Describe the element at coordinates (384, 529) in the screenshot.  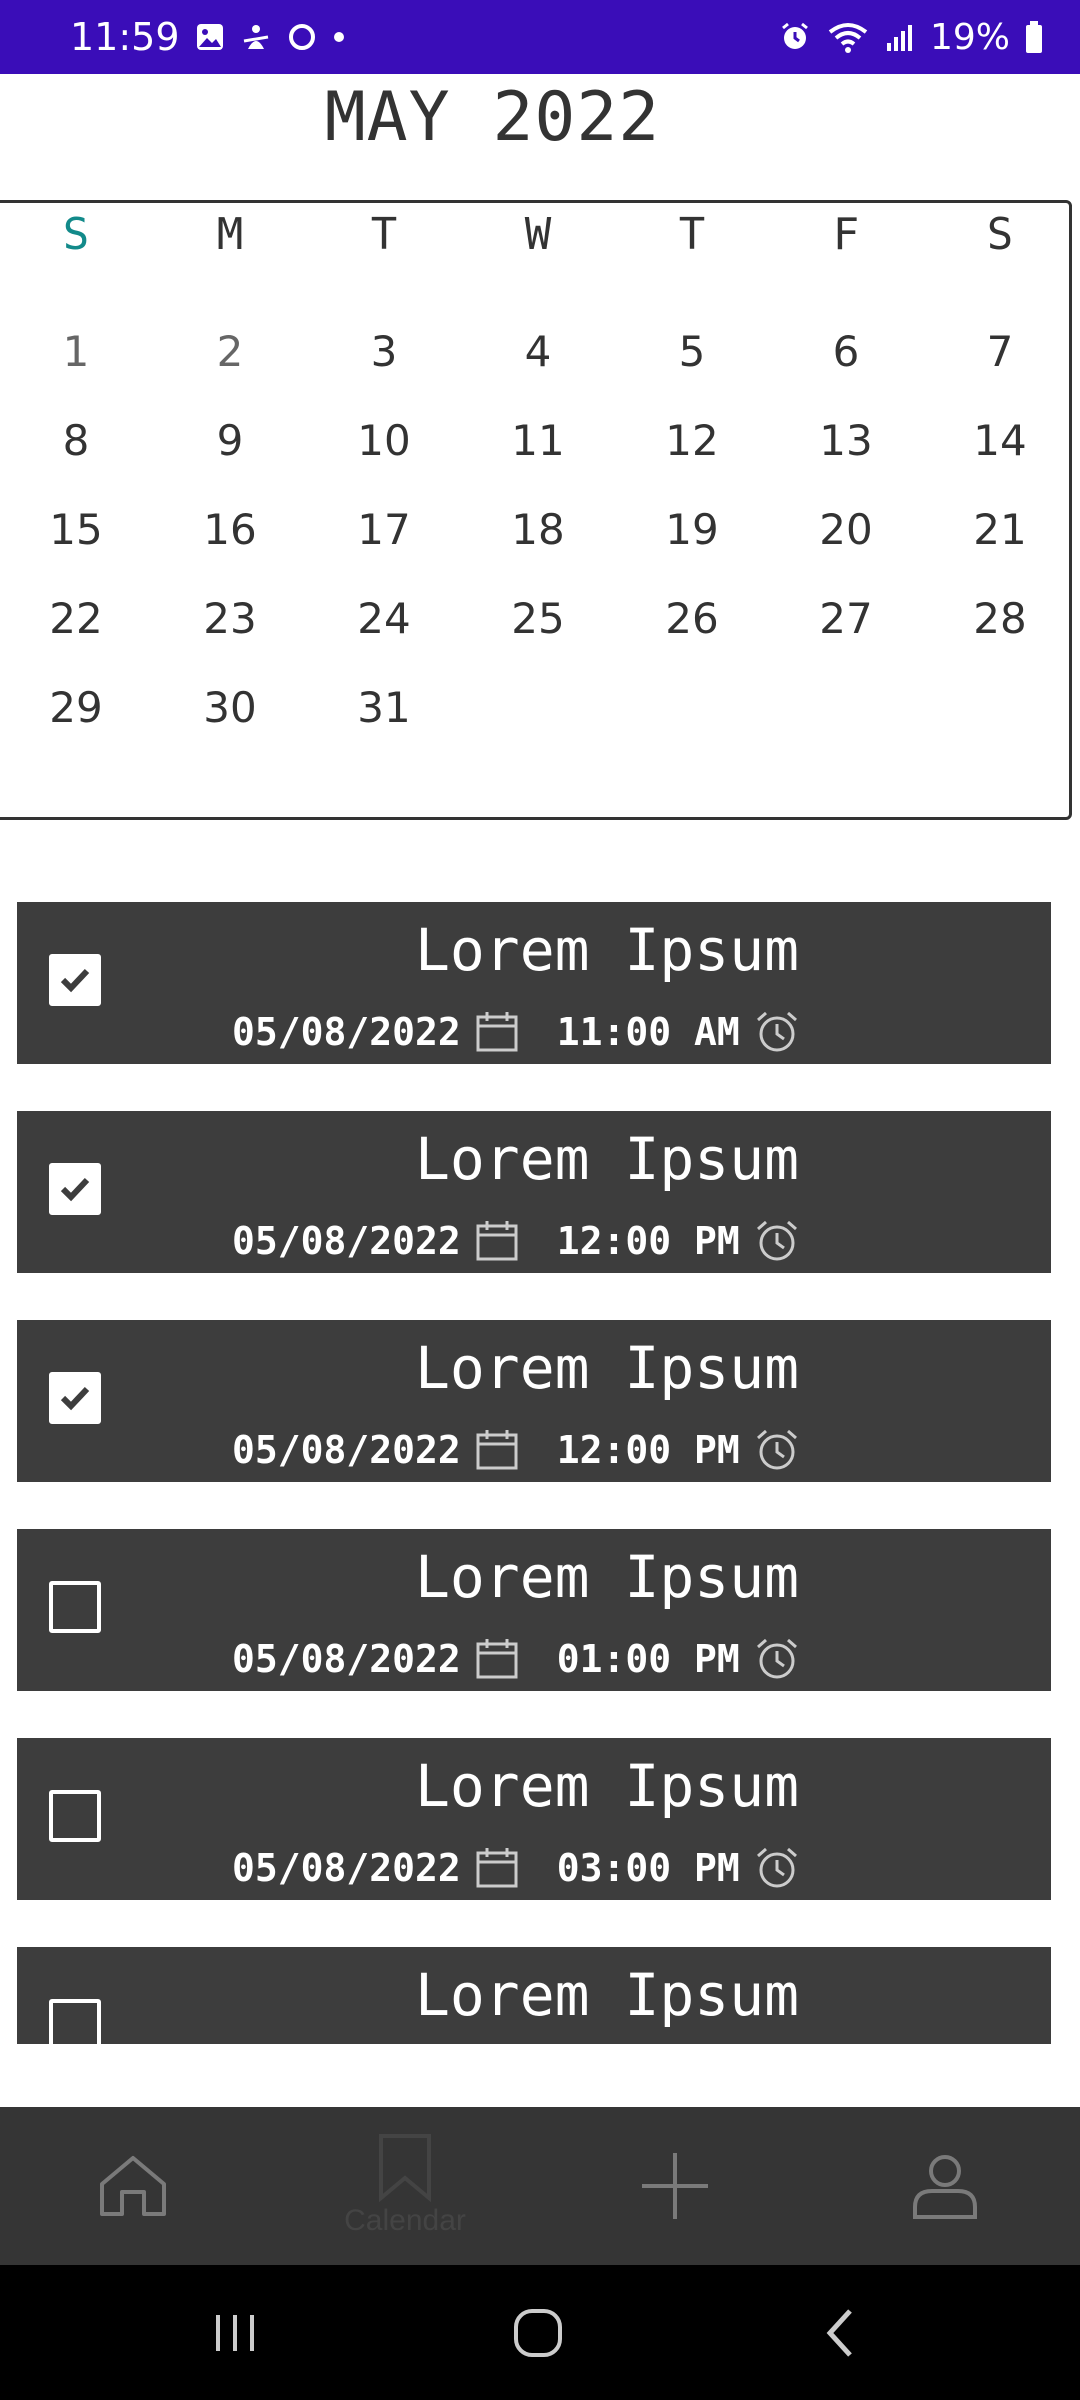
I see `day-cell: 17` at that location.